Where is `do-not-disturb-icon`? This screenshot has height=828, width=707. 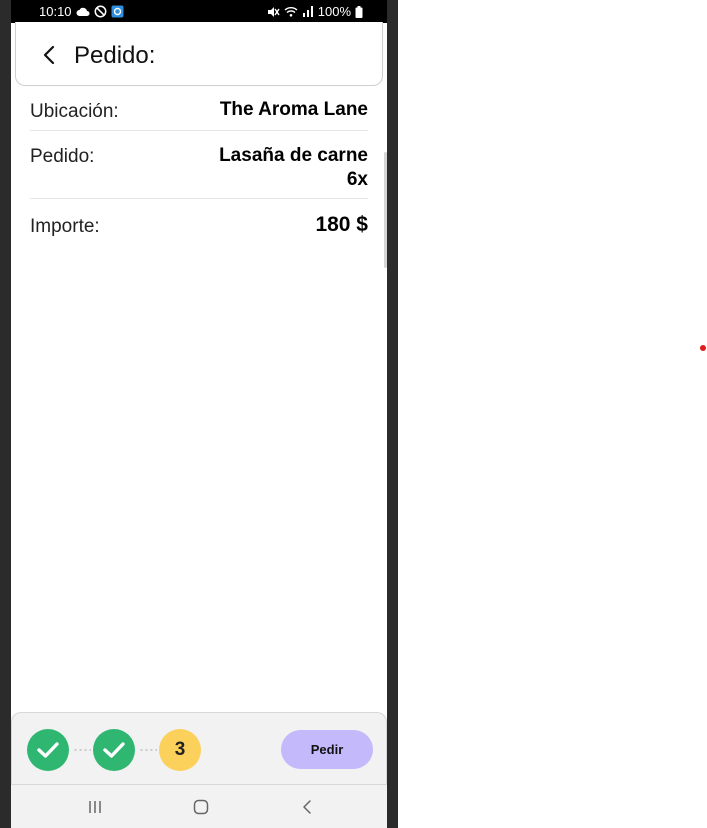
do-not-disturb-icon is located at coordinates (100, 11).